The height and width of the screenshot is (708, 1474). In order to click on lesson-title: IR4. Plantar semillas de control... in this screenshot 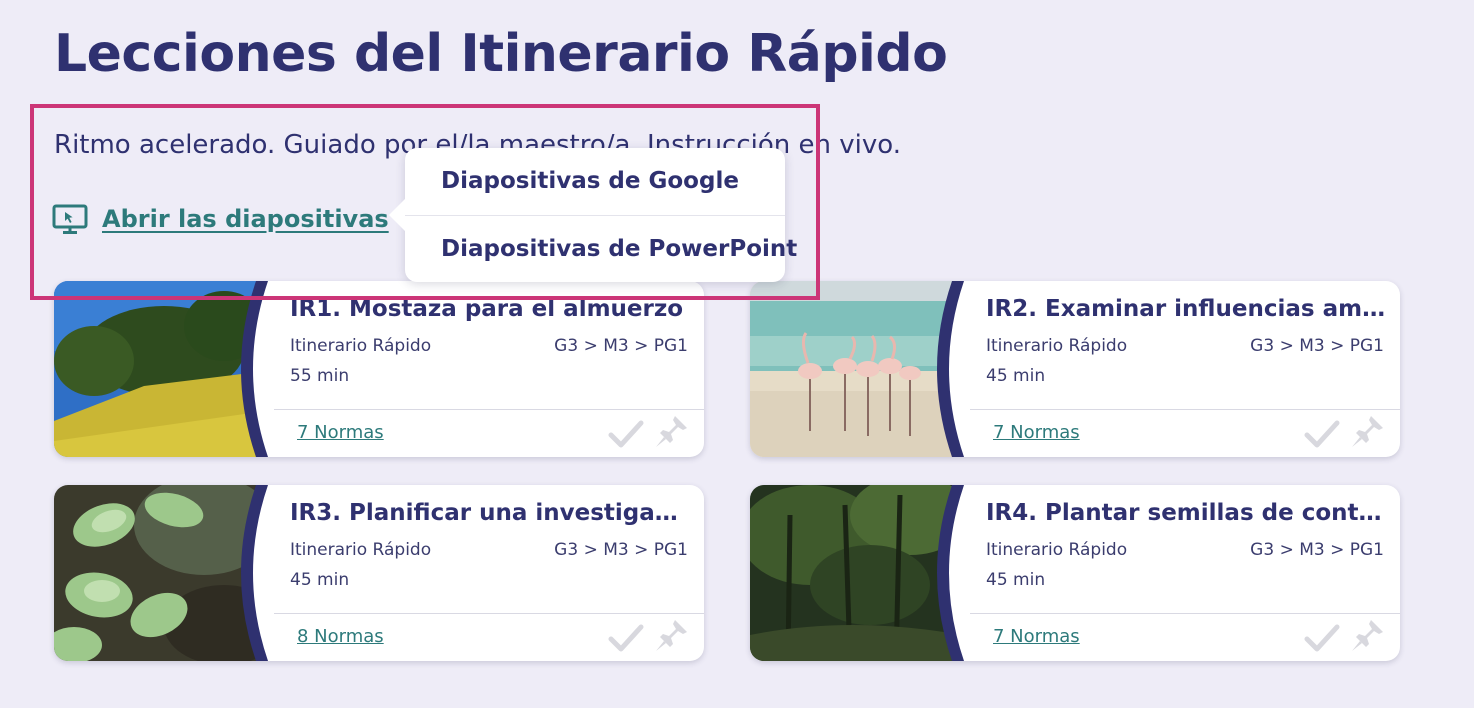, I will do `click(1186, 513)`.